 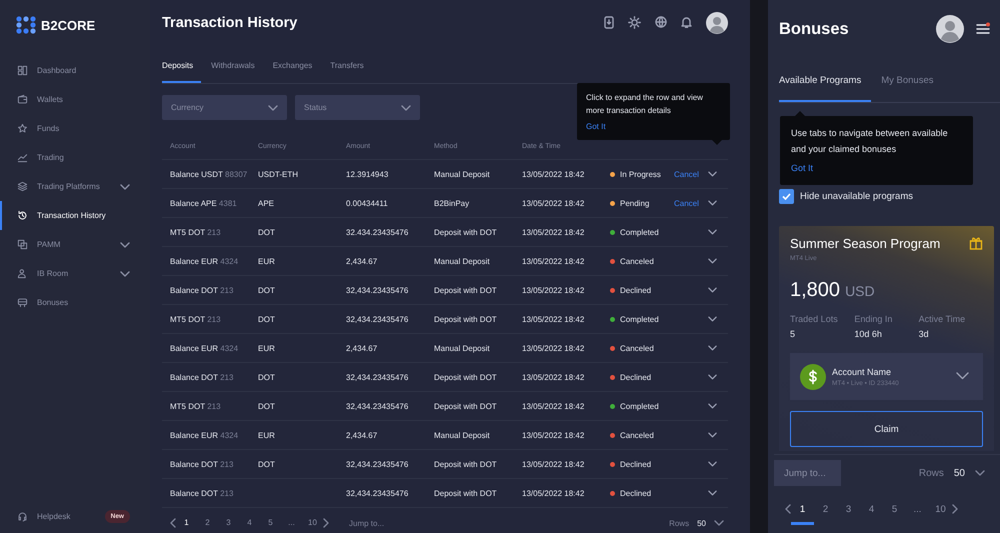 I want to click on sidebar-item: PAMM, so click(x=75, y=244).